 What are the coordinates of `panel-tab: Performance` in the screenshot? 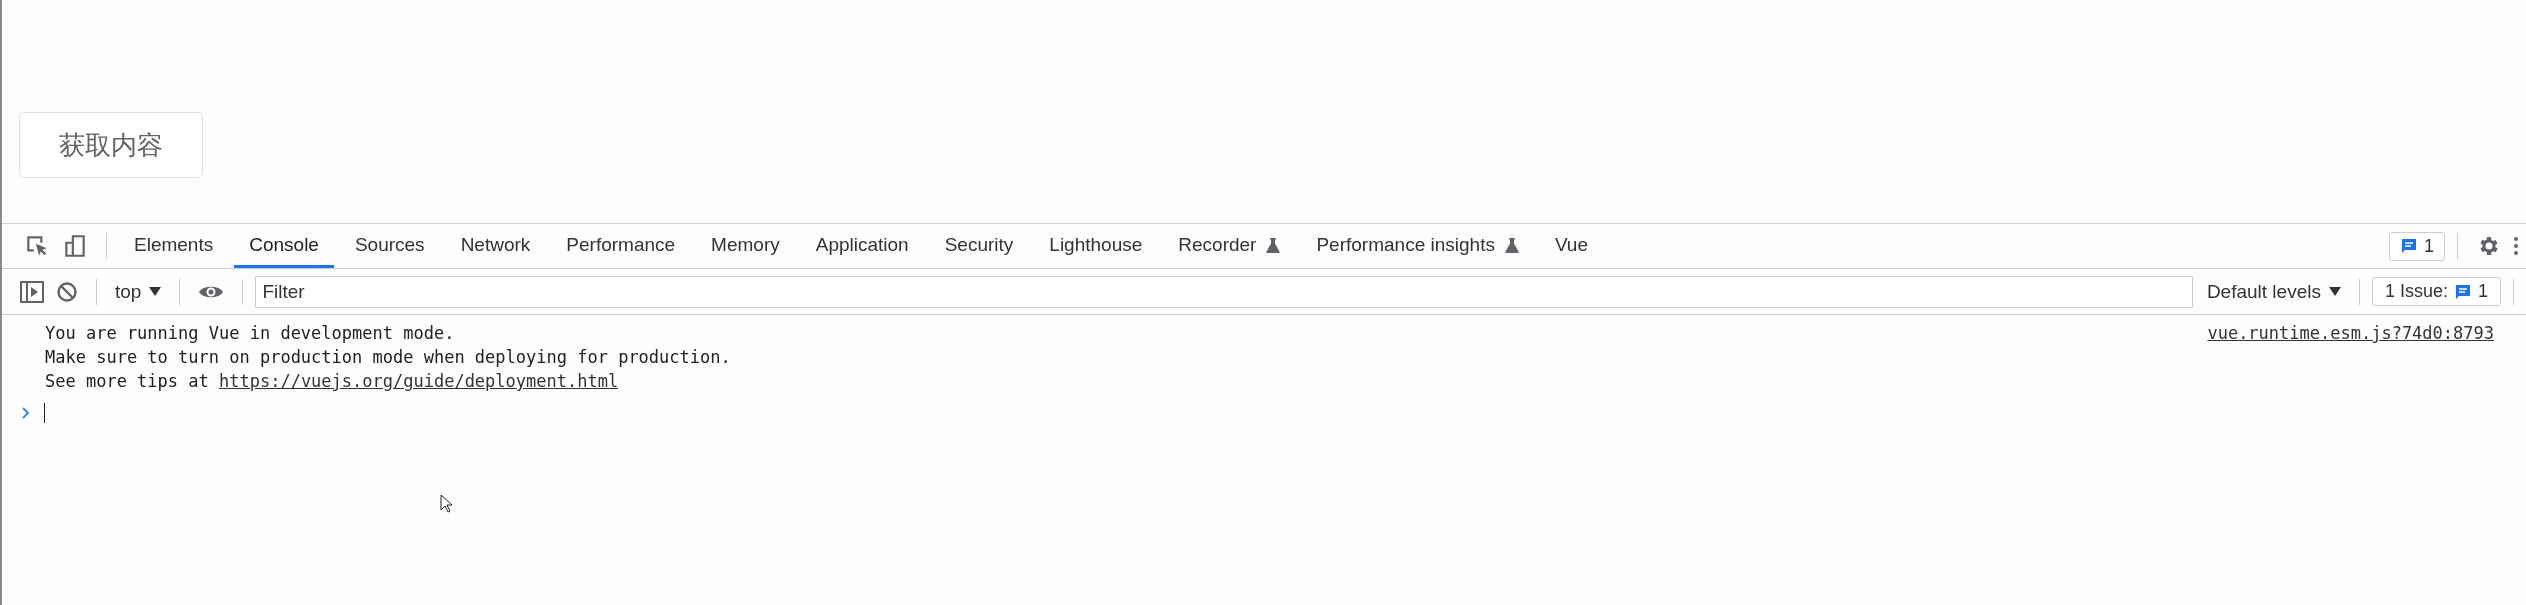 It's located at (621, 246).